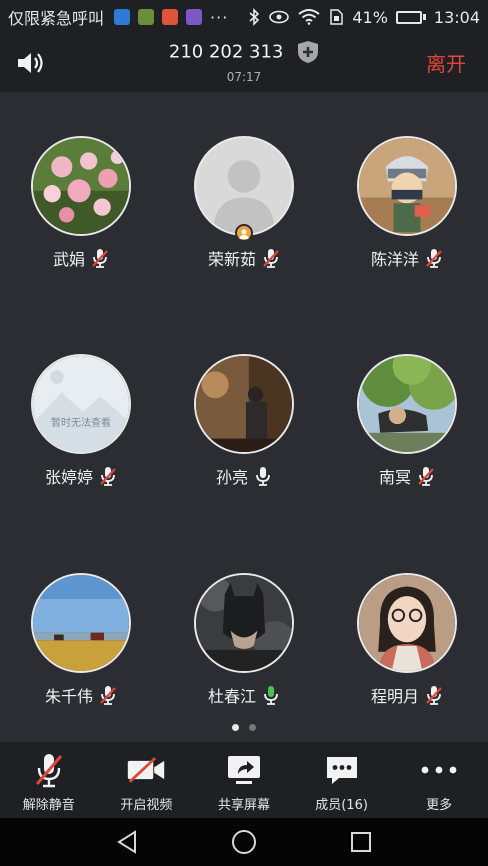  Describe the element at coordinates (68, 259) in the screenshot. I see `participant-name: 武娟` at that location.